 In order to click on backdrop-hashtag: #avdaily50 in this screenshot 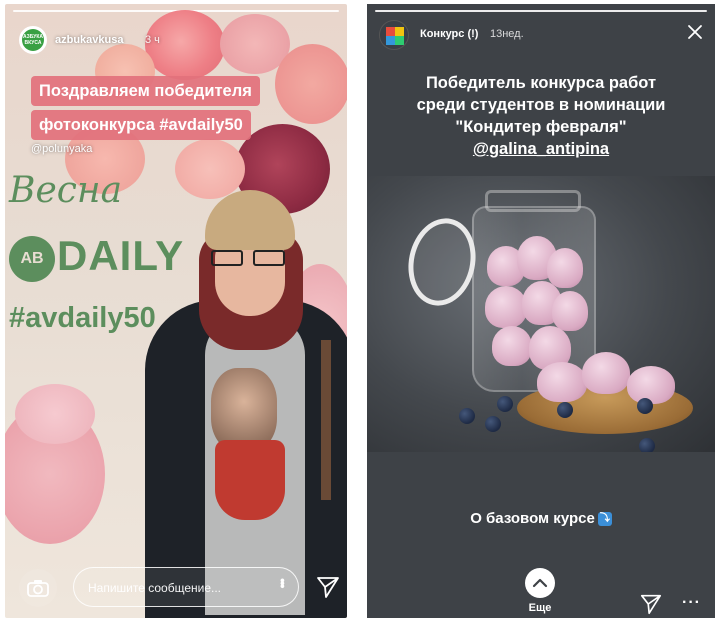, I will do `click(82, 318)`.